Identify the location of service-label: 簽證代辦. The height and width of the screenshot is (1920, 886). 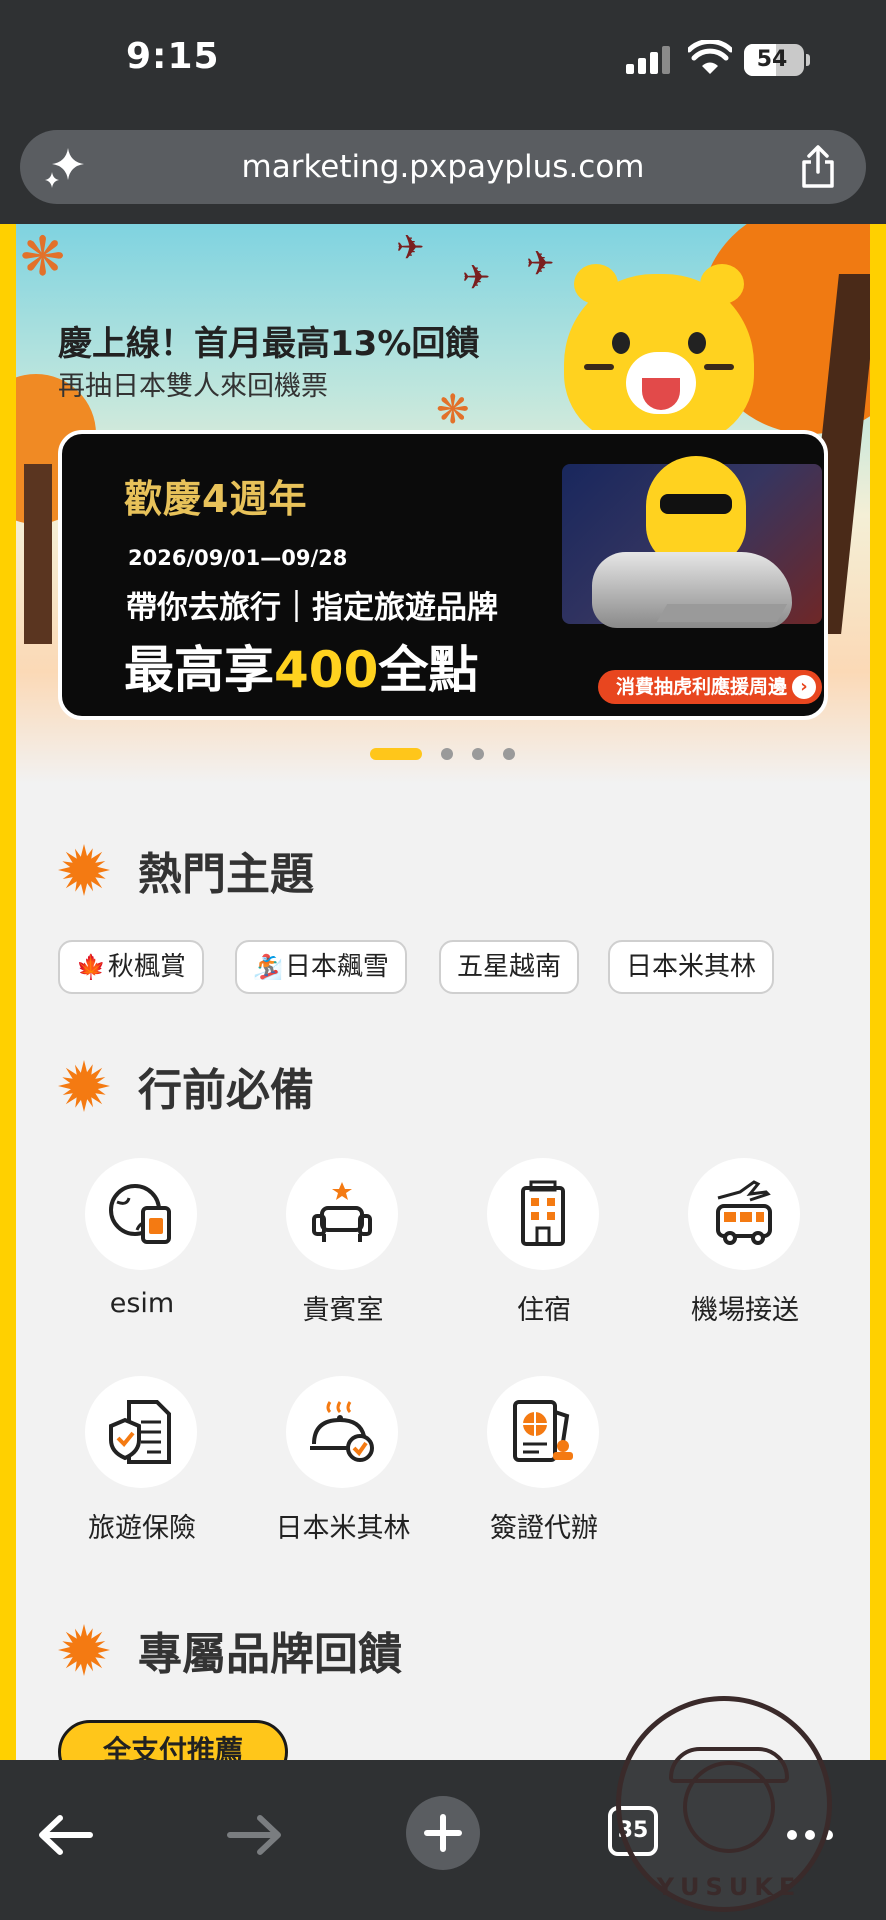
(544, 1528).